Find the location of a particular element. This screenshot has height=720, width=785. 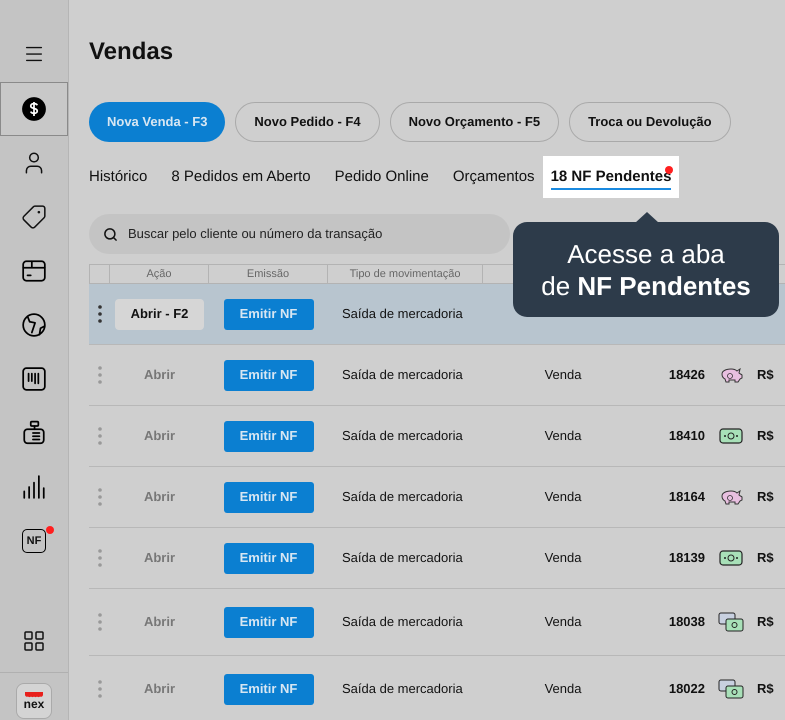

page-title: Vendas is located at coordinates (131, 52).